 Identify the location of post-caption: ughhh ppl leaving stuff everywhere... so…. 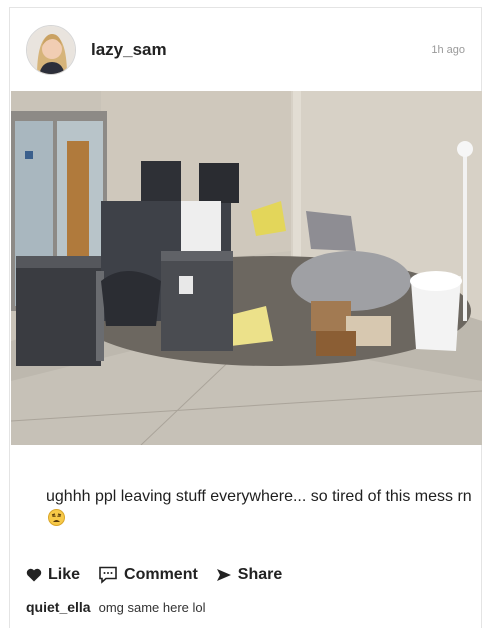
(249, 508).